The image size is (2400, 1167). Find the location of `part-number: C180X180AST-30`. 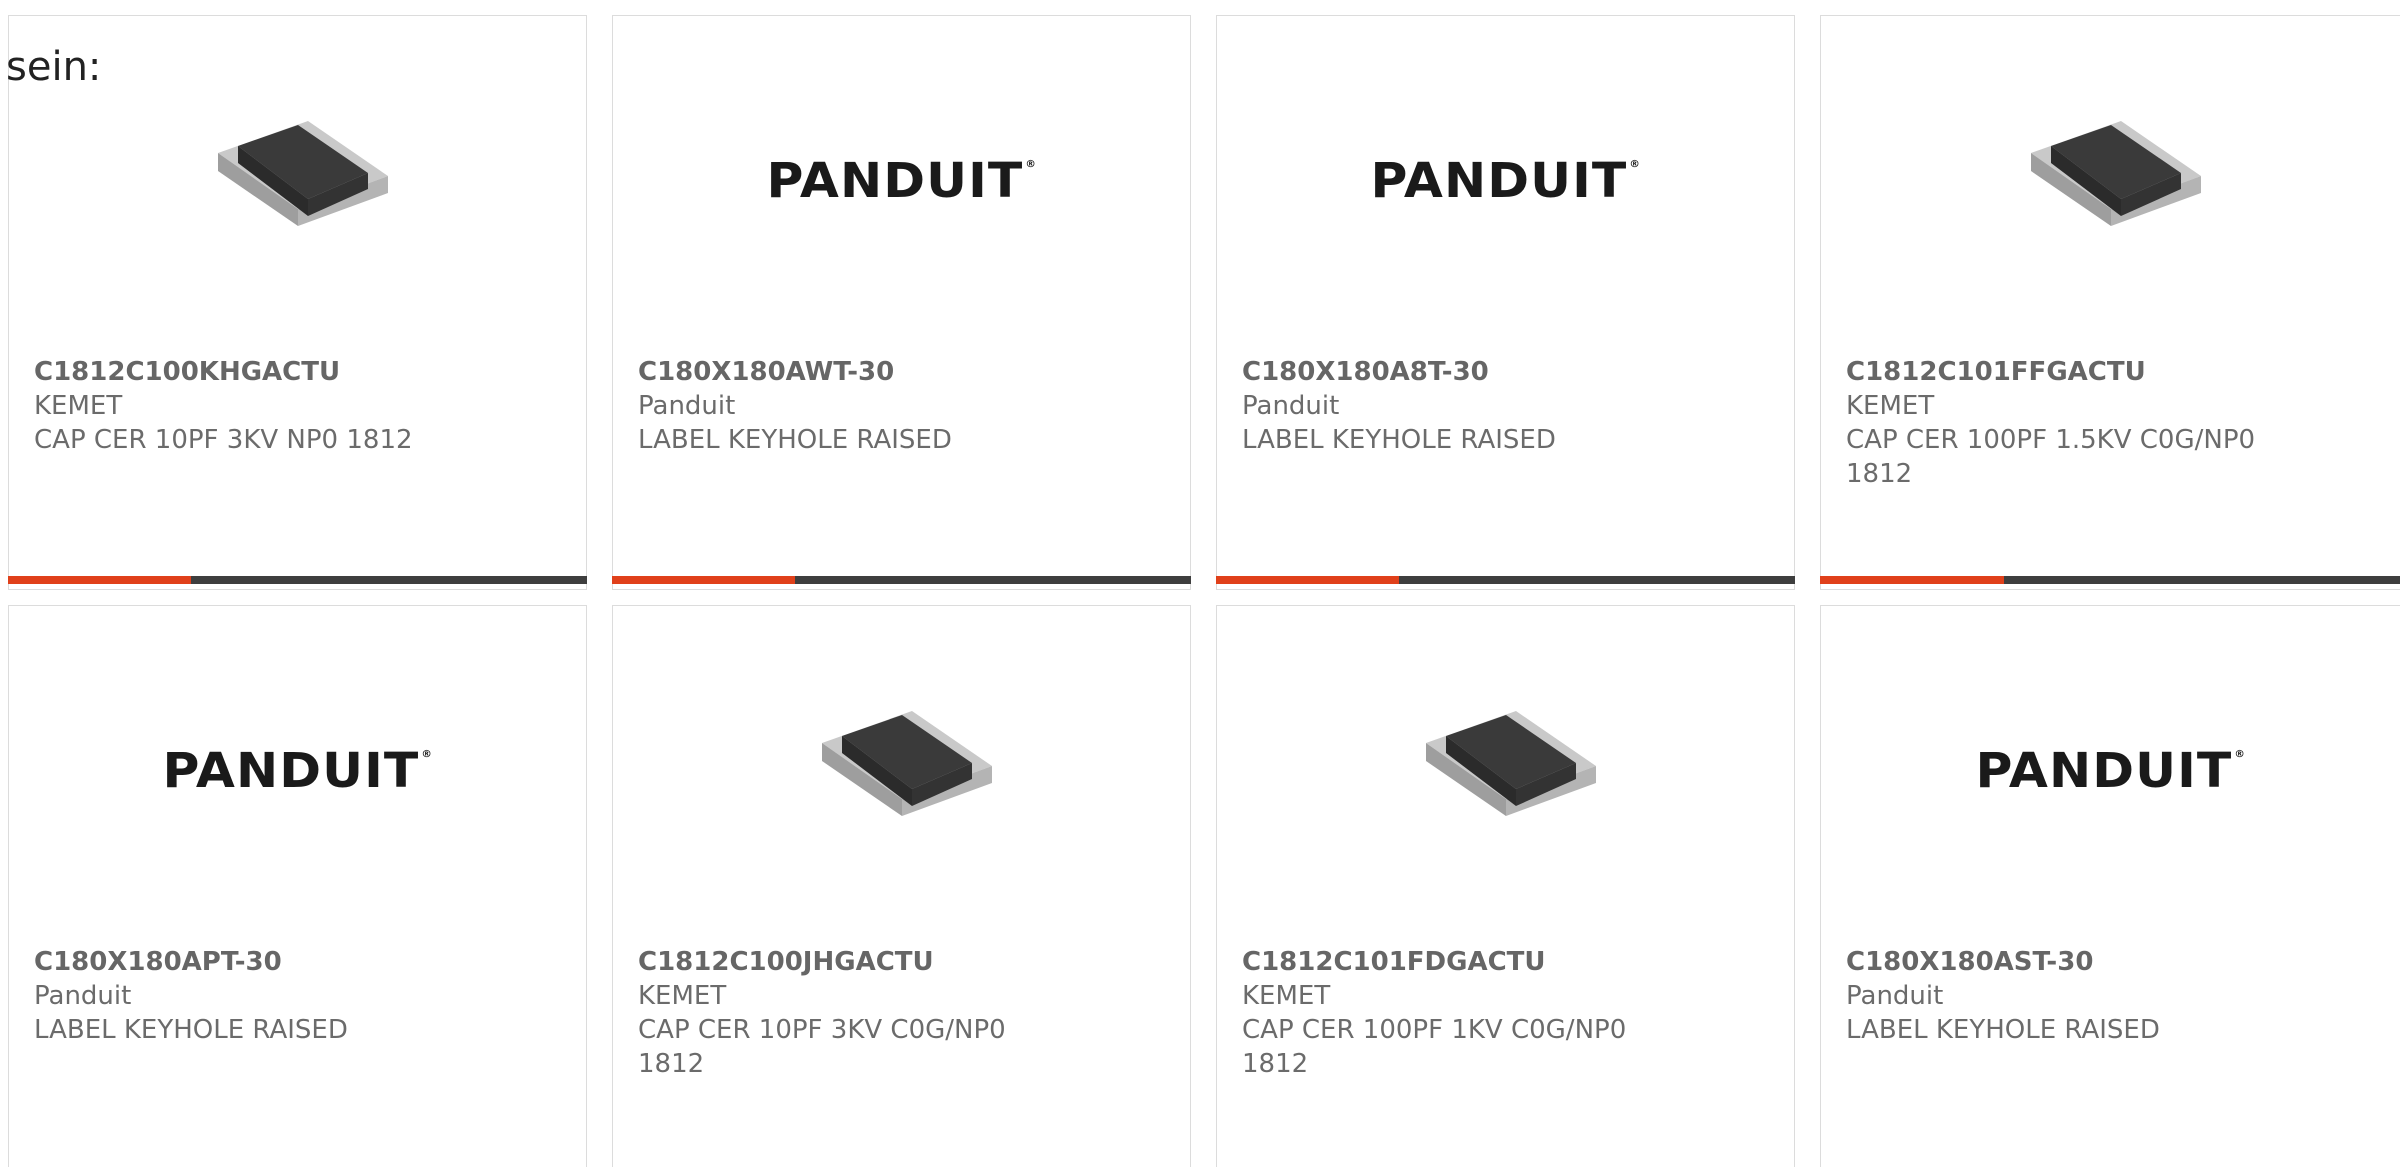

part-number: C180X180AST-30 is located at coordinates (2056, 962).